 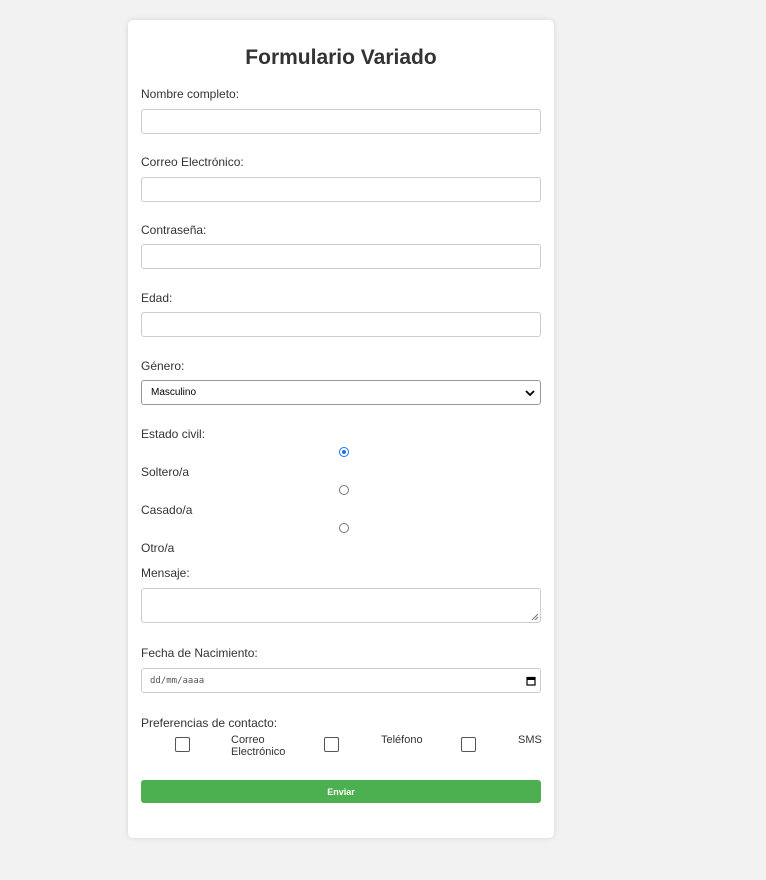 What do you see at coordinates (165, 472) in the screenshot?
I see `radio-single-label: Soltero/a` at bounding box center [165, 472].